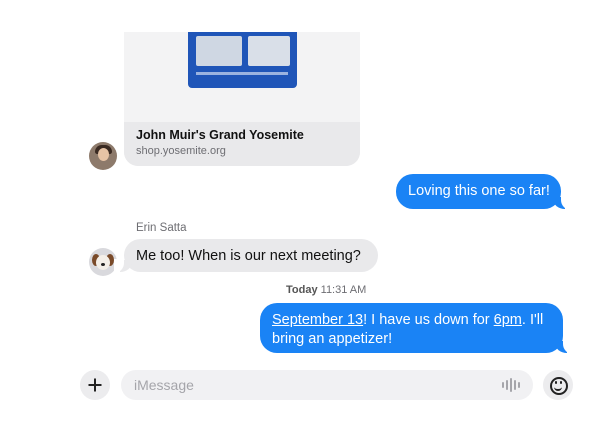  Describe the element at coordinates (428, 320) in the screenshot. I see `message-text: ! I have us down for` at that location.